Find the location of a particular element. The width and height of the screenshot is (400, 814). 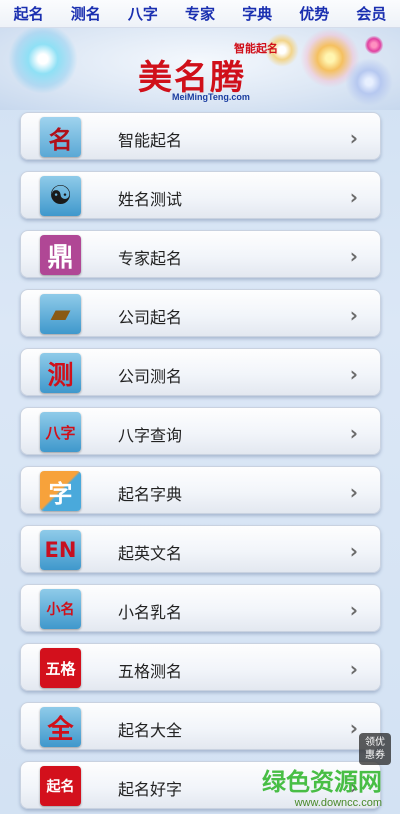

bazi-icon: 八字 is located at coordinates (60, 432).